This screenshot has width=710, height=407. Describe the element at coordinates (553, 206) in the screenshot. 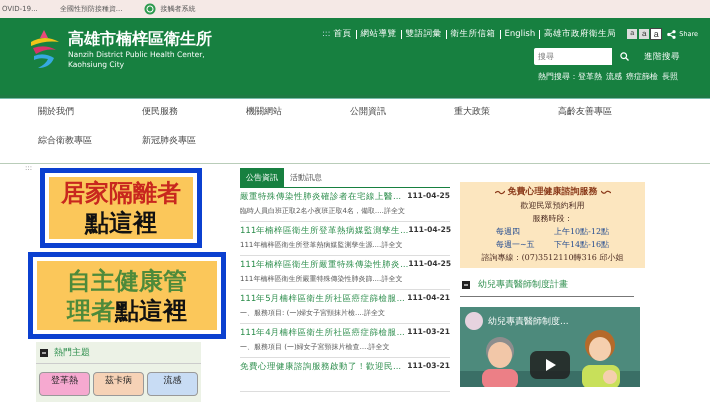

I see `poster-text: 歡迎民眾預約利用` at that location.